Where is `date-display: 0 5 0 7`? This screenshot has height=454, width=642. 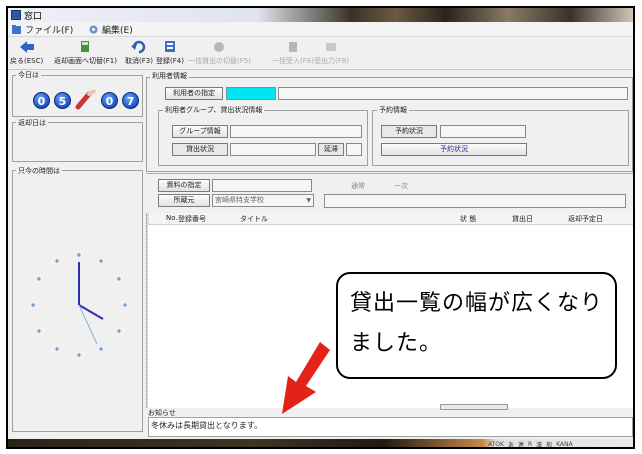 date-display: 0 5 0 7 is located at coordinates (86, 100).